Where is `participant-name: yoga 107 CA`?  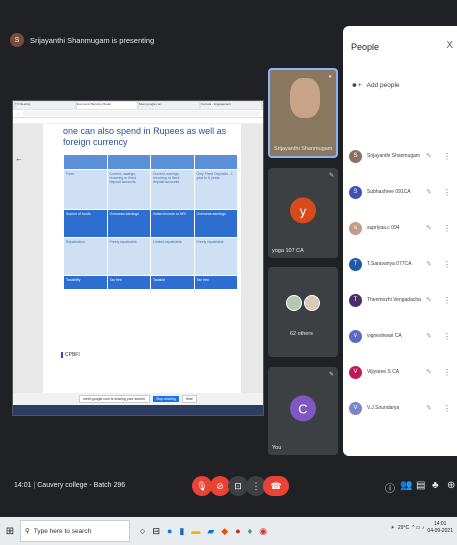 participant-name: yoga 107 CA is located at coordinates (288, 251).